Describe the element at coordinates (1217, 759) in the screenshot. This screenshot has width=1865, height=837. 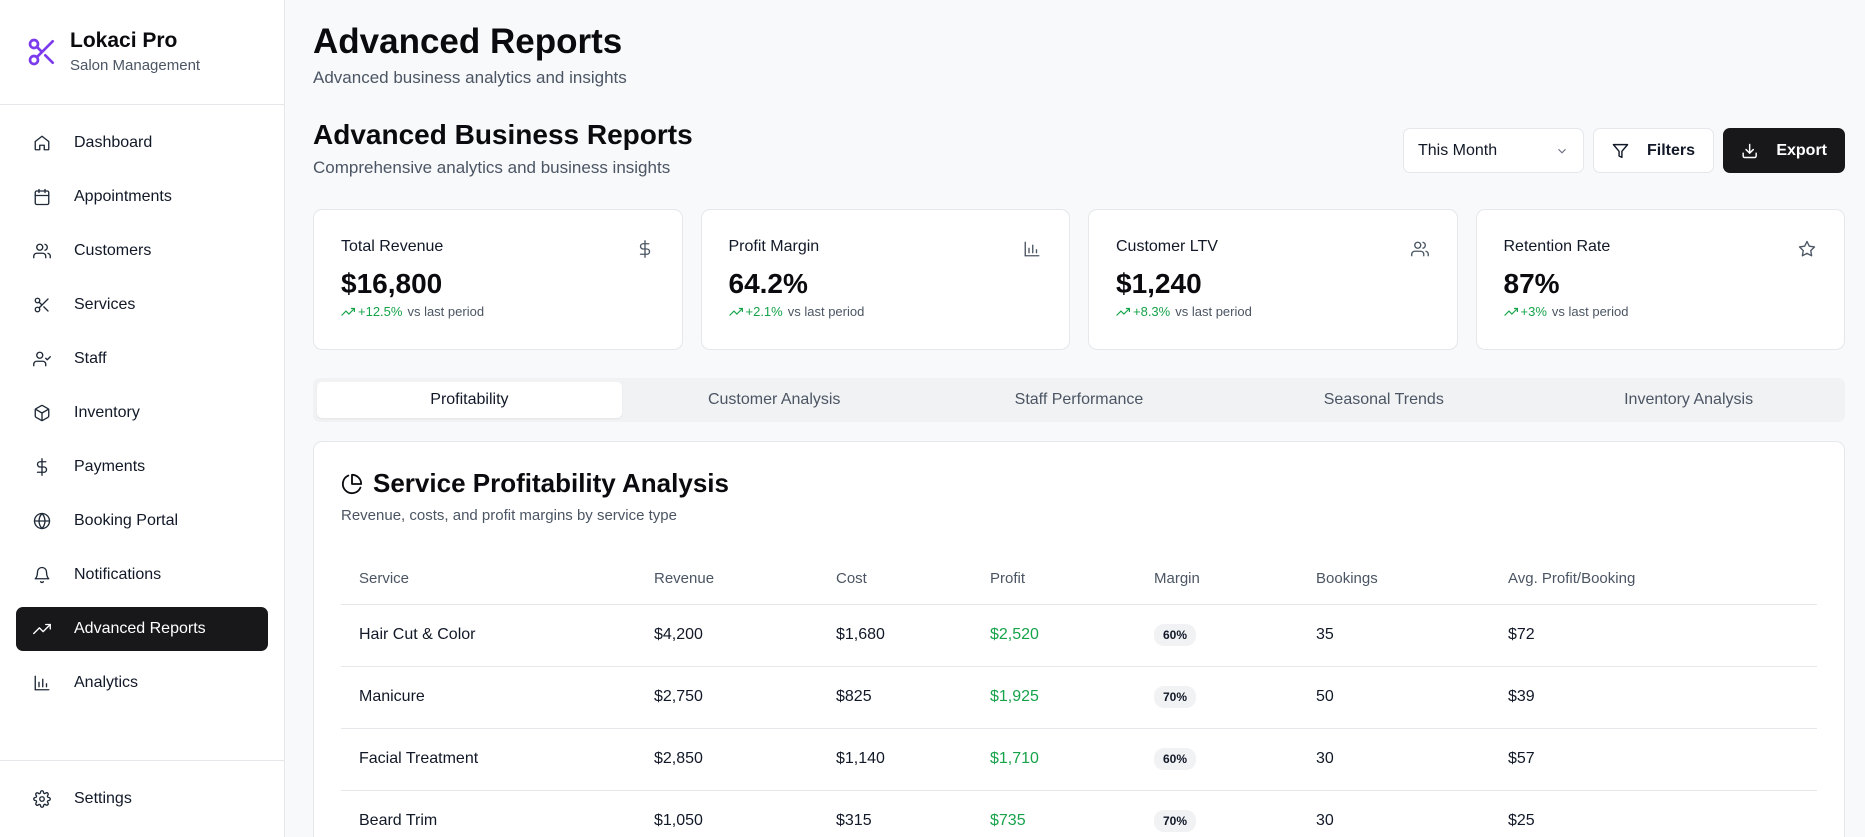
I see `cell-margin: 60%` at that location.